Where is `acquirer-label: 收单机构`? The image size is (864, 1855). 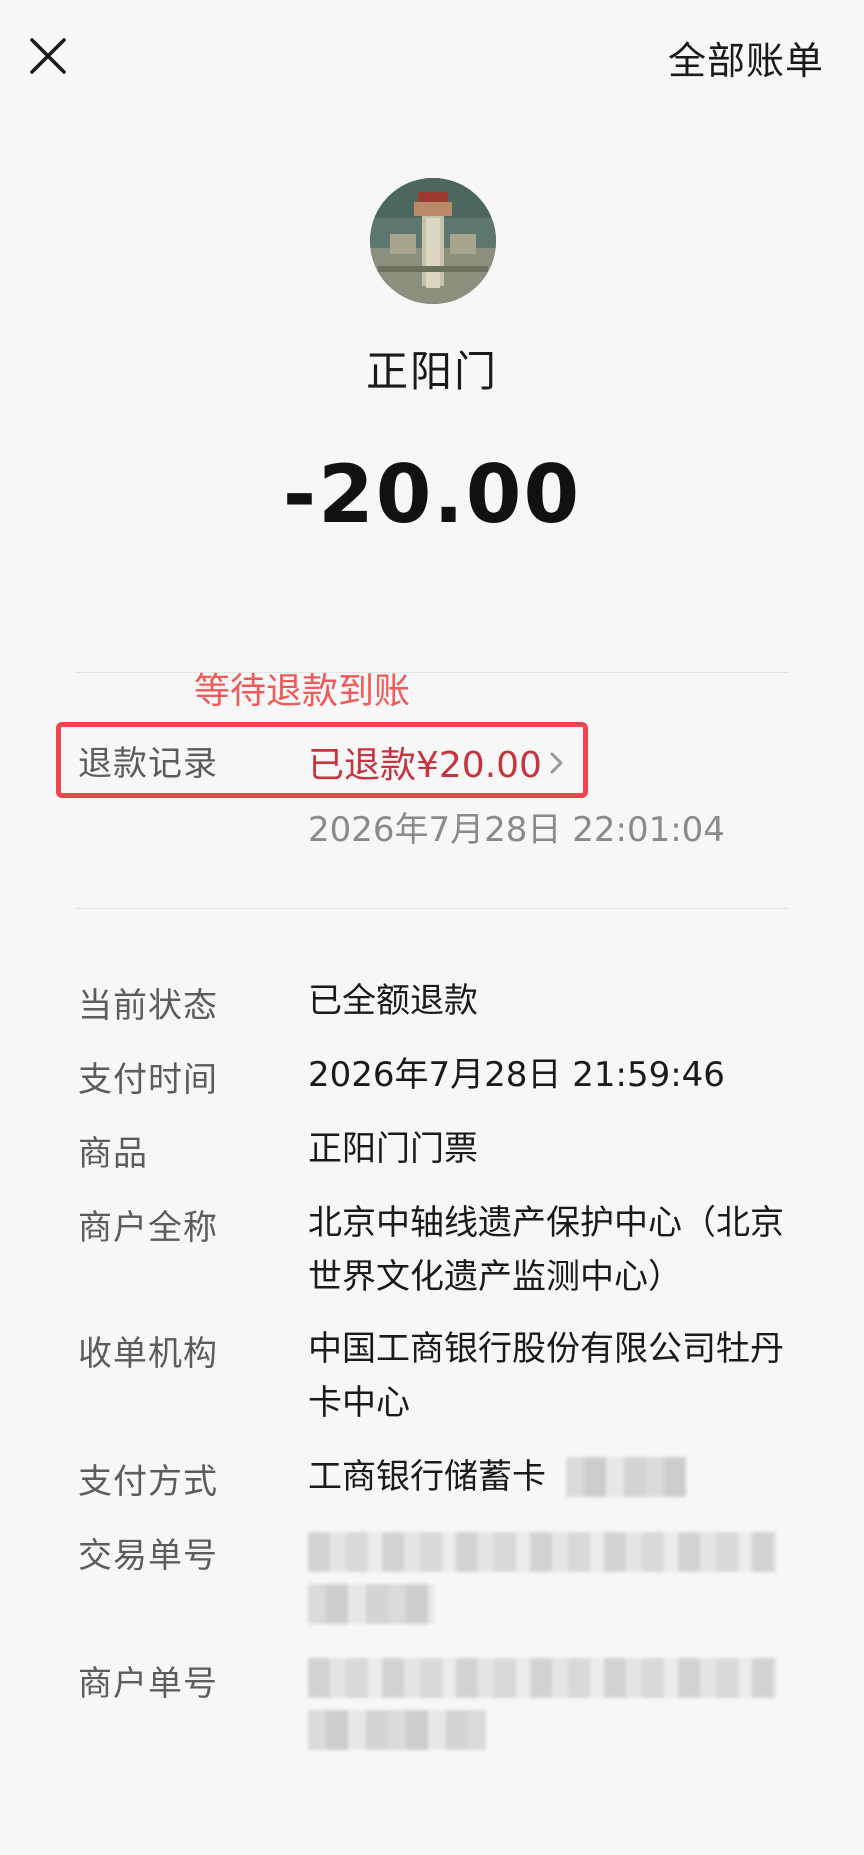
acquirer-label: 收单机构 is located at coordinates (148, 1354).